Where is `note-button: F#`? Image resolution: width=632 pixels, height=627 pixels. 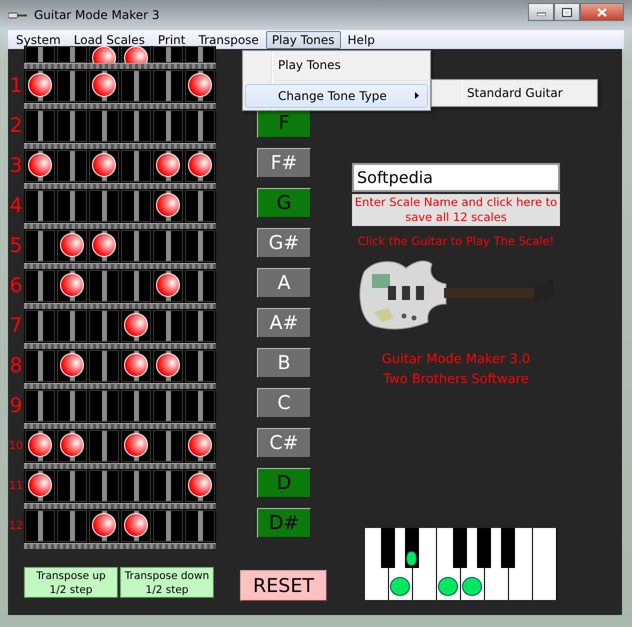
note-button: F# is located at coordinates (284, 163).